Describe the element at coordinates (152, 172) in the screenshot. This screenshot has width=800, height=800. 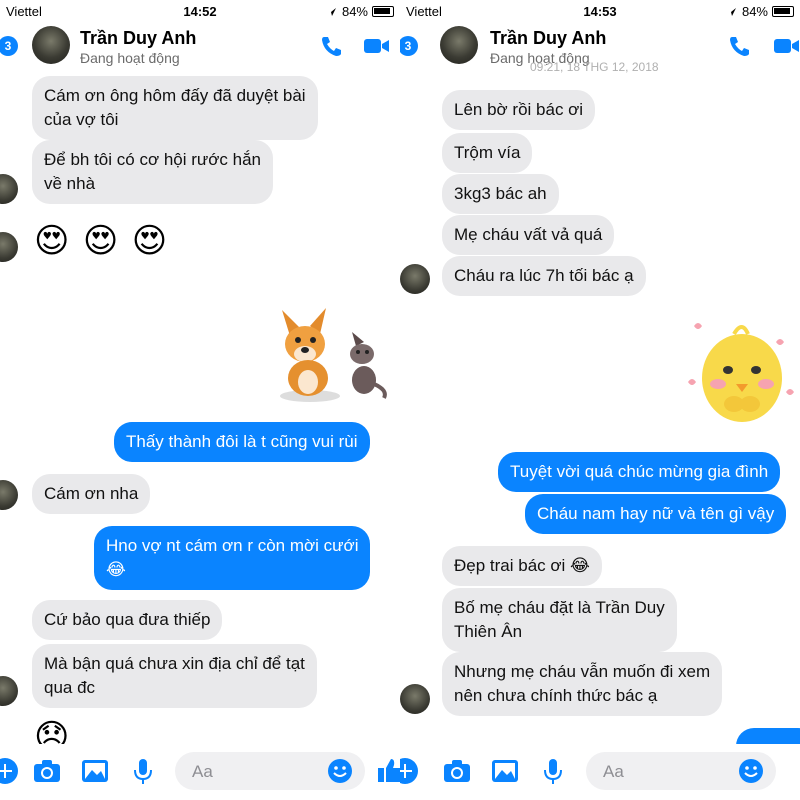
I see `message-bubble-incoming: Để bh tôi có cơ hội rước hắn về nhà` at that location.